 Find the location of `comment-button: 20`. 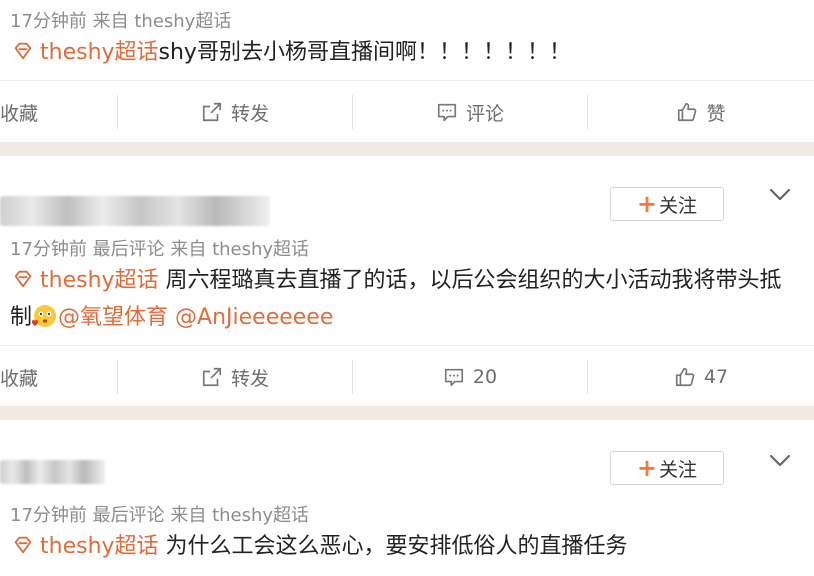

comment-button: 20 is located at coordinates (470, 377).